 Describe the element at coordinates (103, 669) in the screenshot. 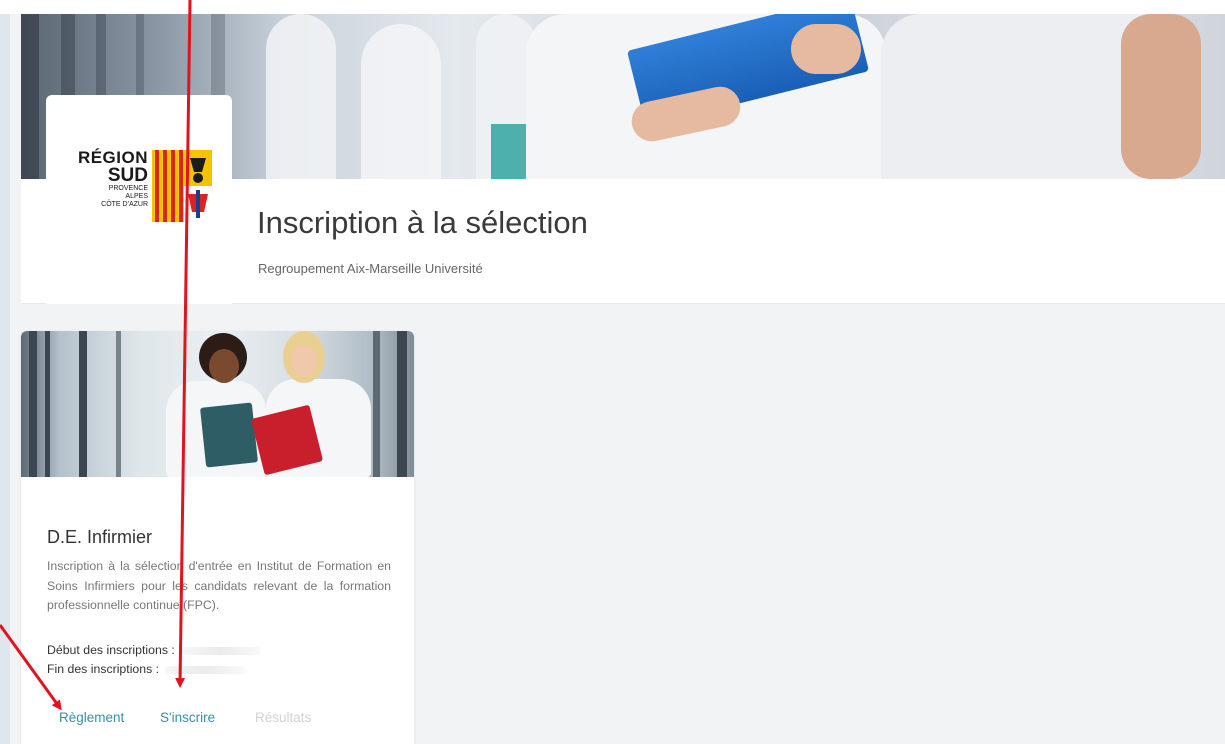

I see `registration-end-label: Fin des inscriptions :` at that location.